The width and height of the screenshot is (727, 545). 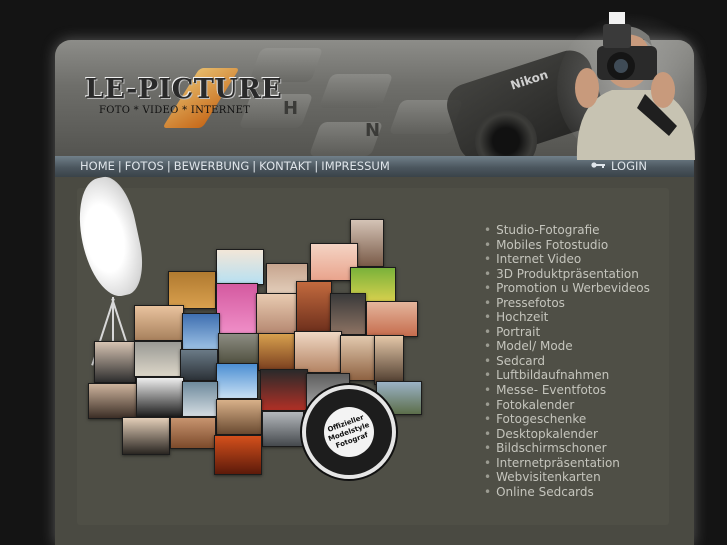 What do you see at coordinates (567, 434) in the screenshot?
I see `service-item: Desktopkalender` at bounding box center [567, 434].